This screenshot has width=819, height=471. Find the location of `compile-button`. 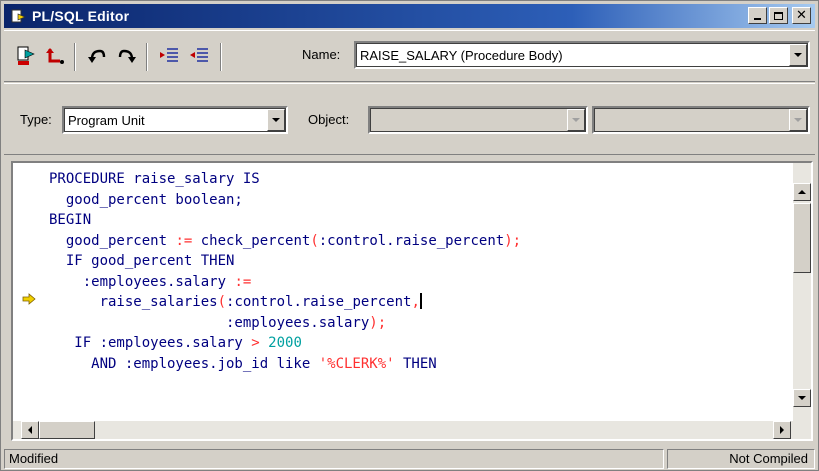

compile-button is located at coordinates (27, 56).